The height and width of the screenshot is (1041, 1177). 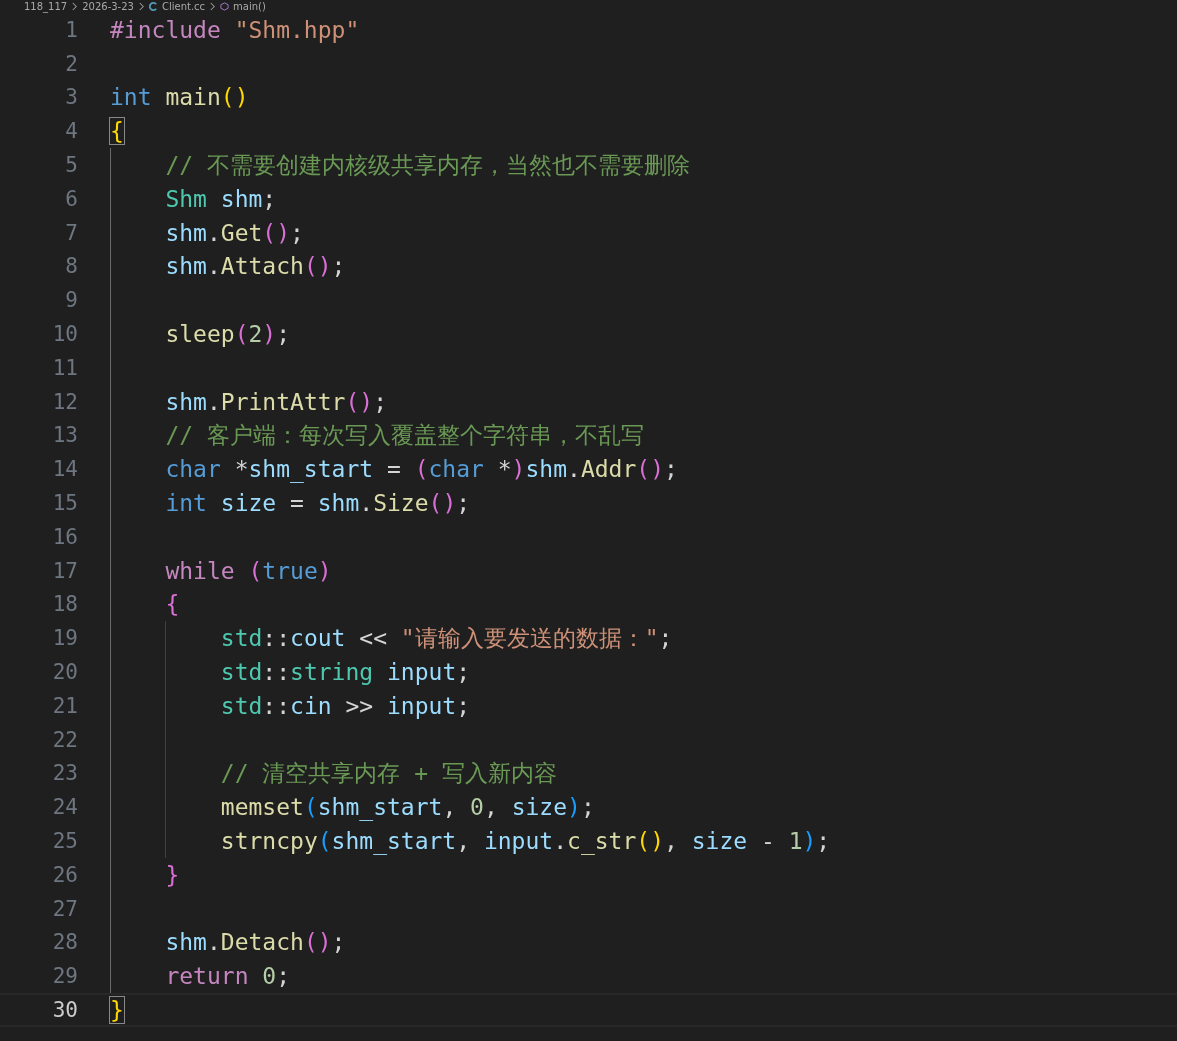 I want to click on code-line: #include "Shm.hpp", so click(x=235, y=29).